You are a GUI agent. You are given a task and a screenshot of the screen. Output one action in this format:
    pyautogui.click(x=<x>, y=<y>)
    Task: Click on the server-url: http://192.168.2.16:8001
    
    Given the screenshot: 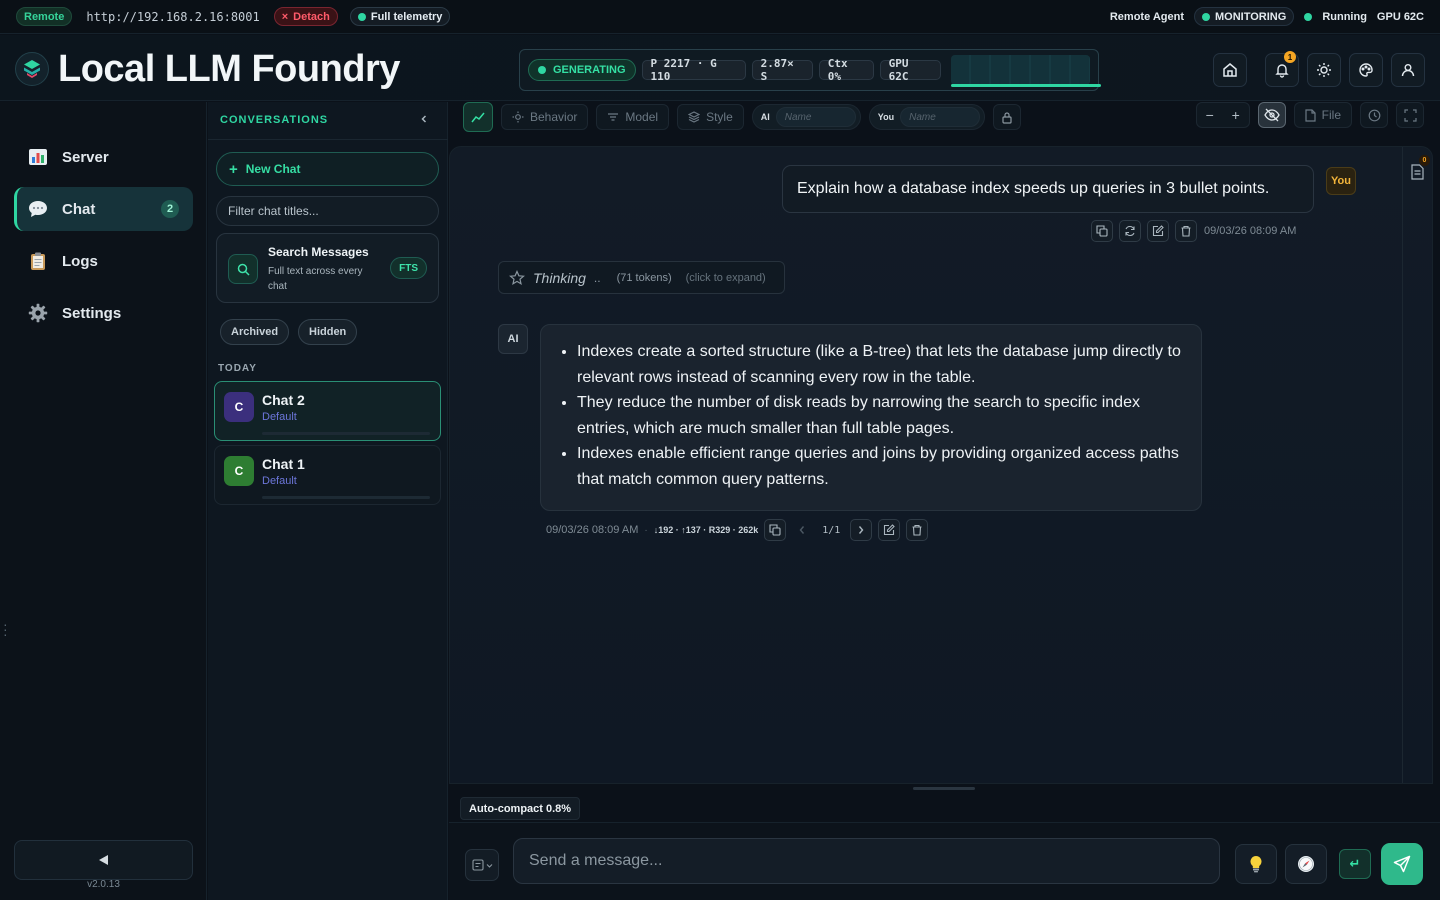 What is the action you would take?
    pyautogui.click(x=173, y=16)
    